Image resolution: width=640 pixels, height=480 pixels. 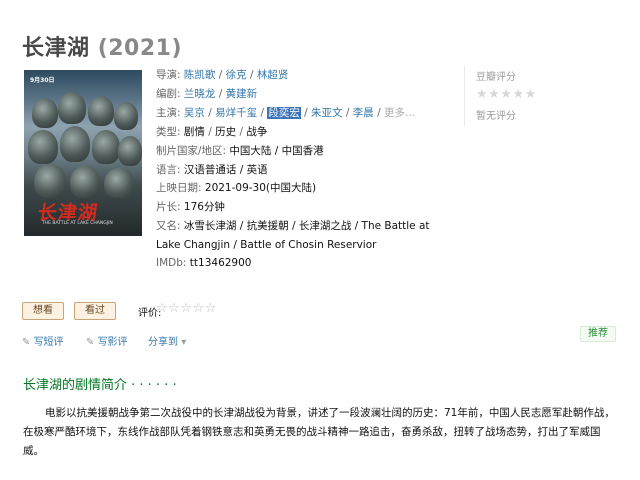 I want to click on cast-link-selected: 段奕宏, so click(x=284, y=113).